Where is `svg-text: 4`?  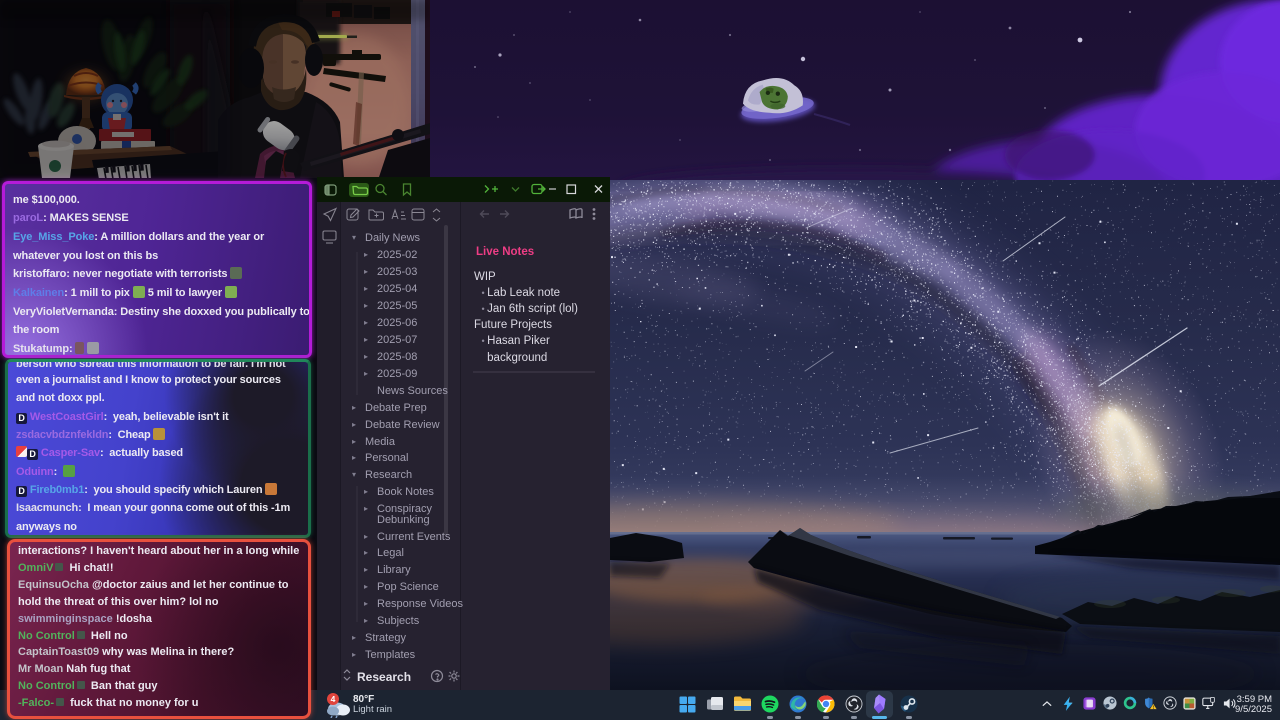 svg-text: 4 is located at coordinates (333, 699).